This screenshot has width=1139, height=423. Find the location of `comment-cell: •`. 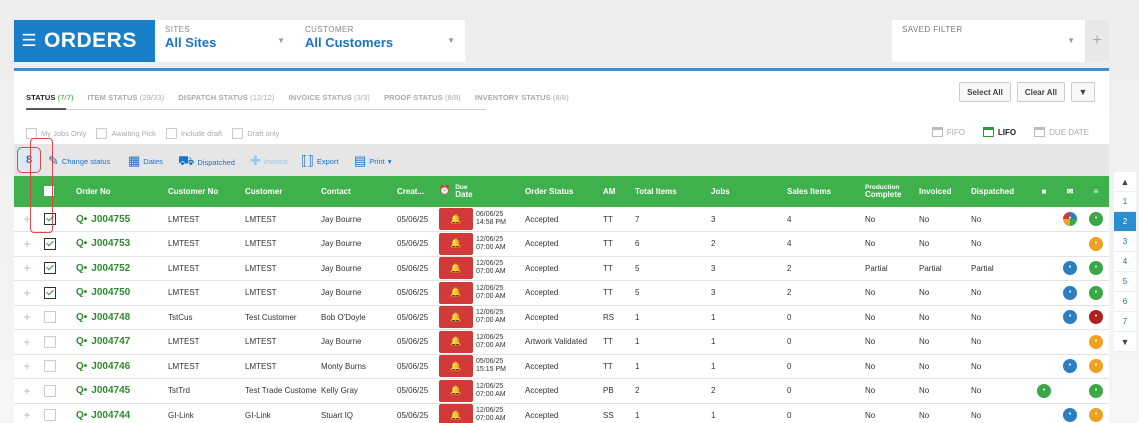

comment-cell: • is located at coordinates (1044, 391).